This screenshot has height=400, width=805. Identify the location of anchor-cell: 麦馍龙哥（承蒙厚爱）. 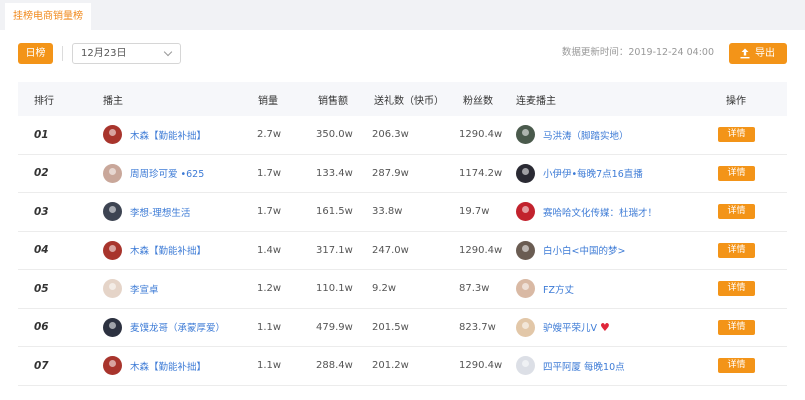
(164, 328).